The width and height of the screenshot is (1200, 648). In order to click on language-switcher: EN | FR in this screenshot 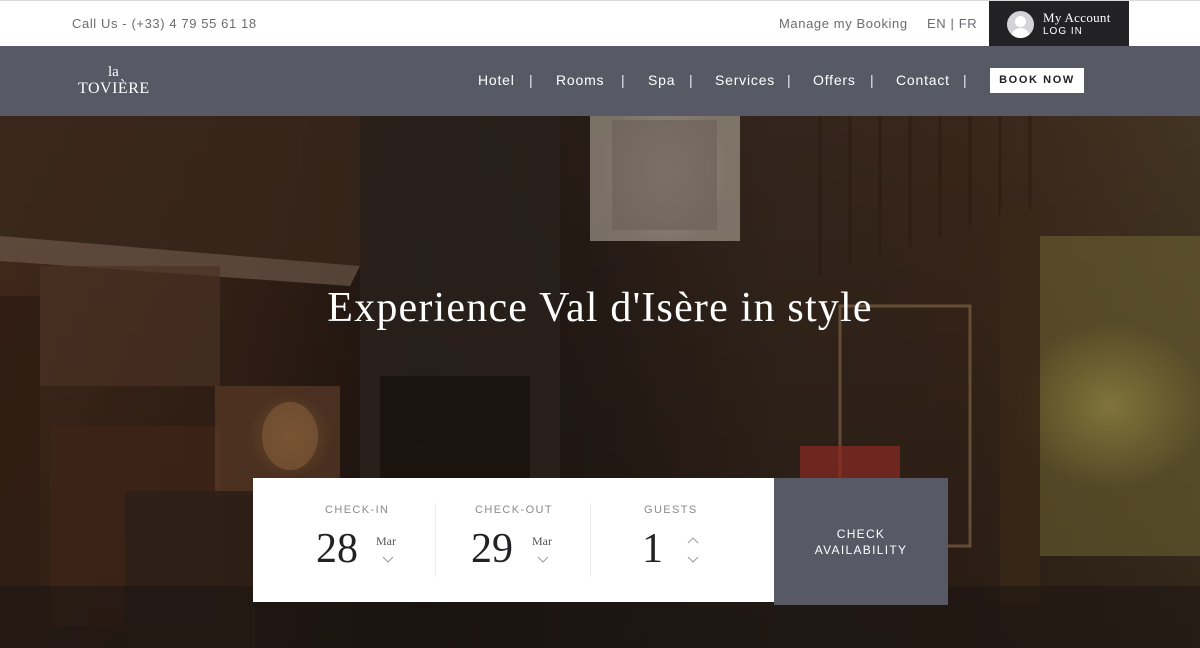, I will do `click(952, 23)`.